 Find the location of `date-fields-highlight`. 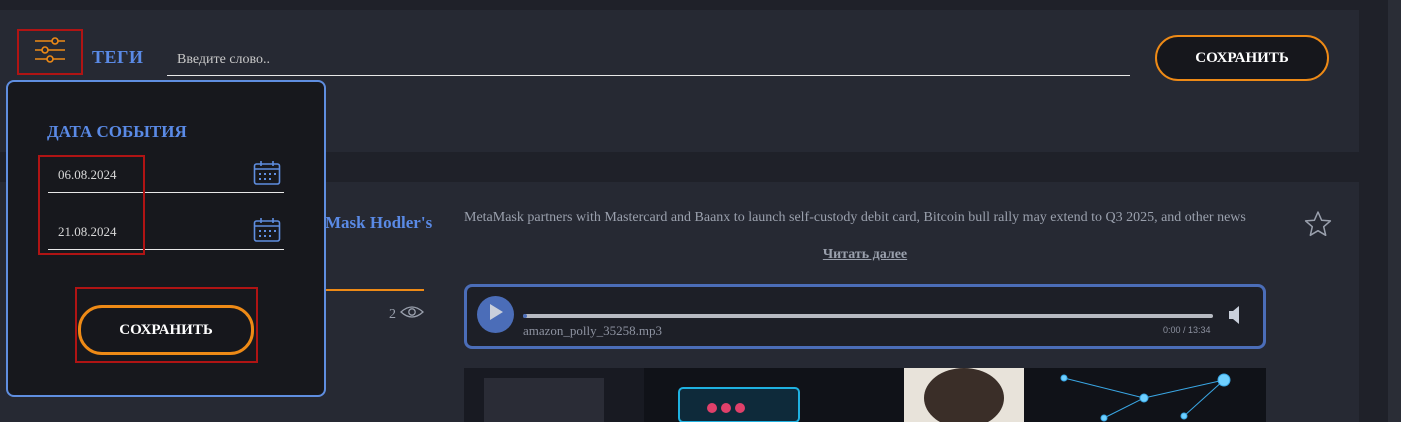

date-fields-highlight is located at coordinates (91, 205).